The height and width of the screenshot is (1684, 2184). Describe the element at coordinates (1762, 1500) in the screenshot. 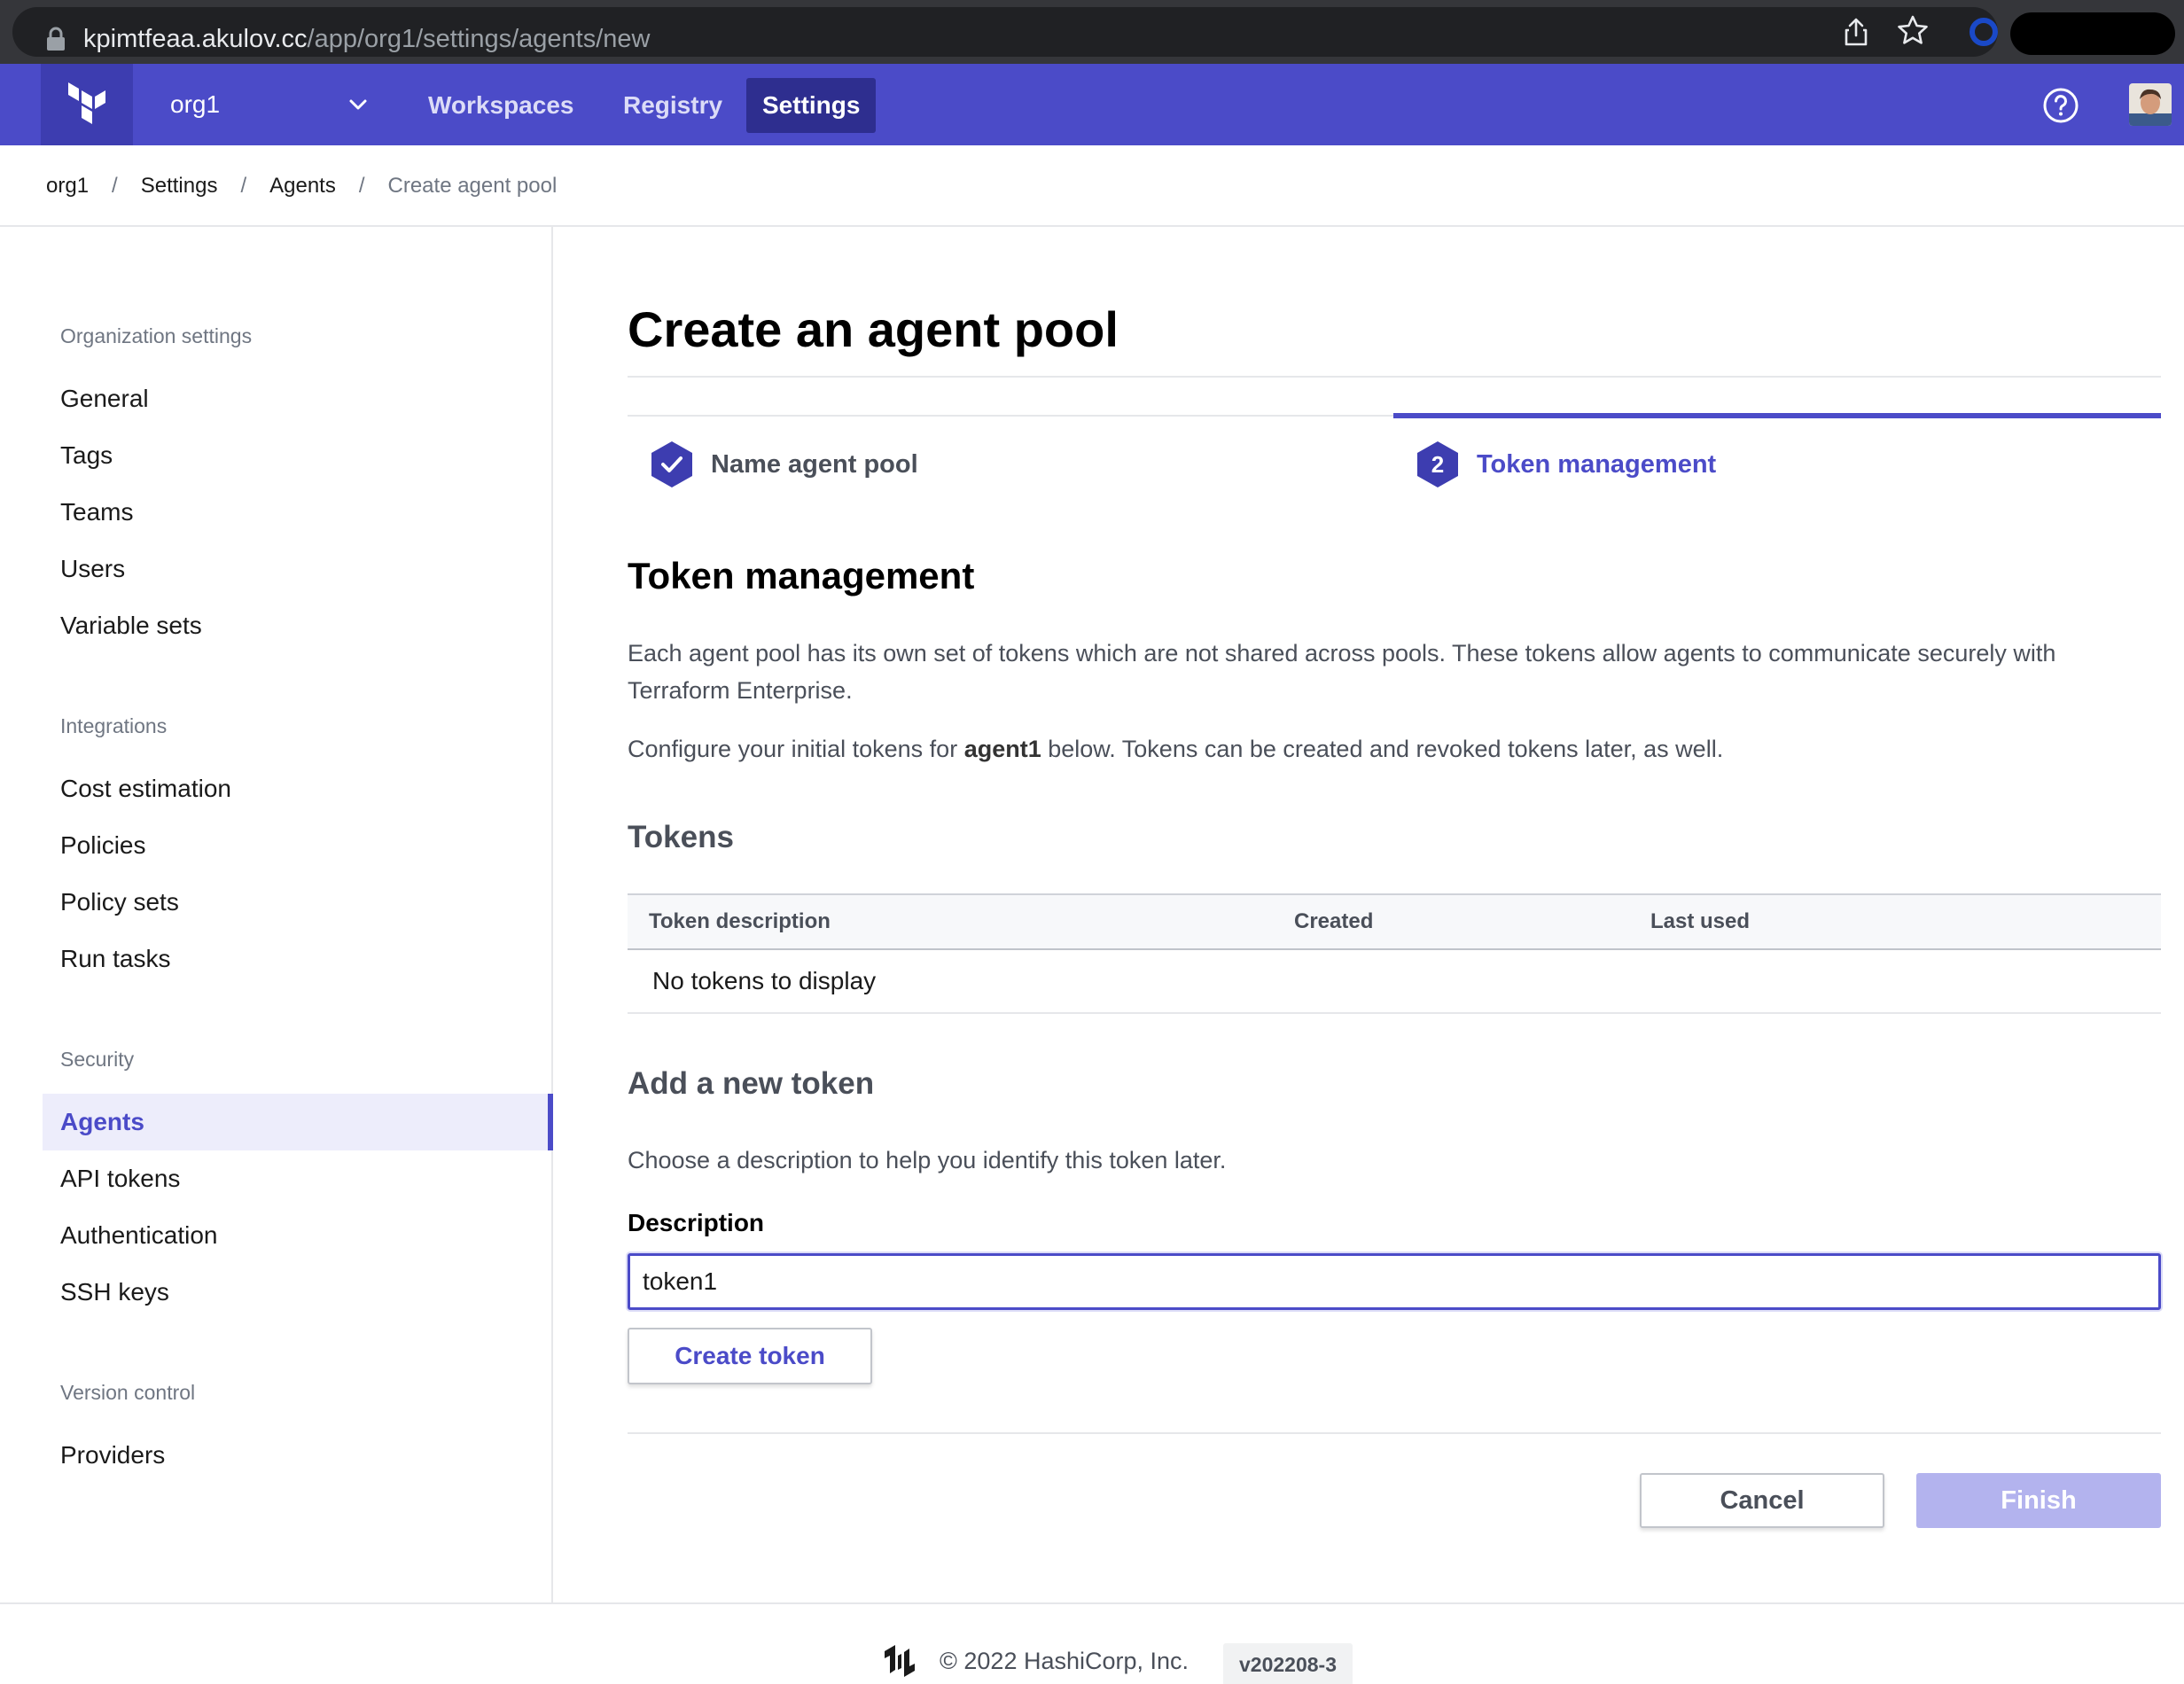

I see `cancel-button: Cancel` at that location.